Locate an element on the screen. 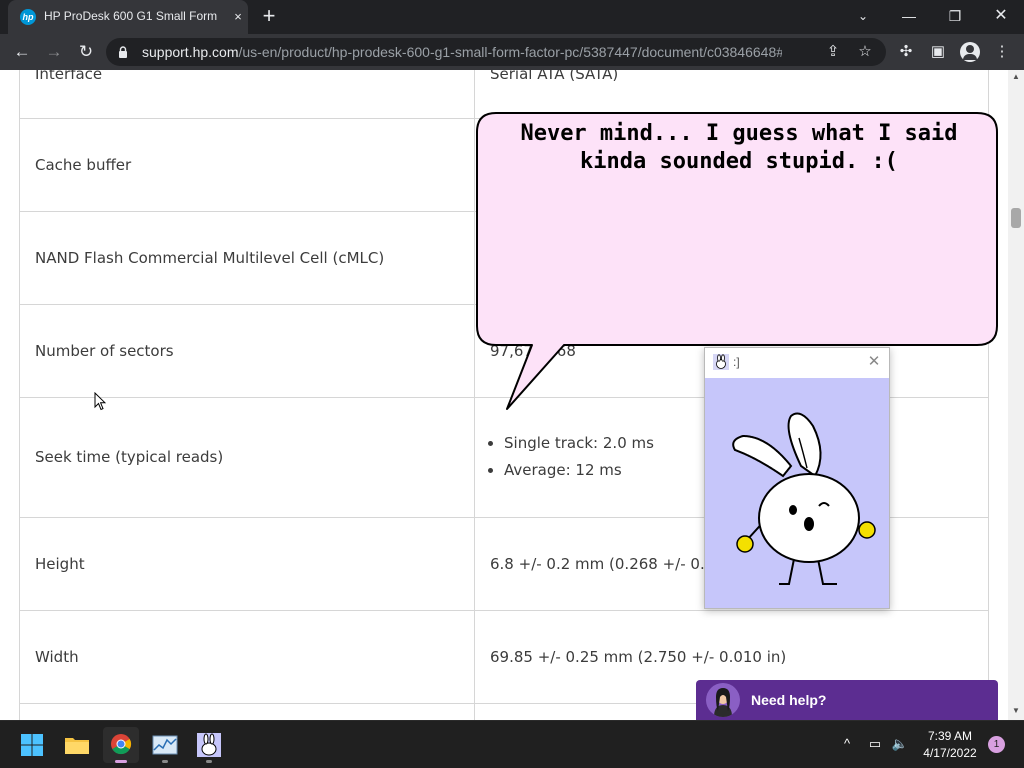  list-item: Average: 12 ms is located at coordinates (579, 470).